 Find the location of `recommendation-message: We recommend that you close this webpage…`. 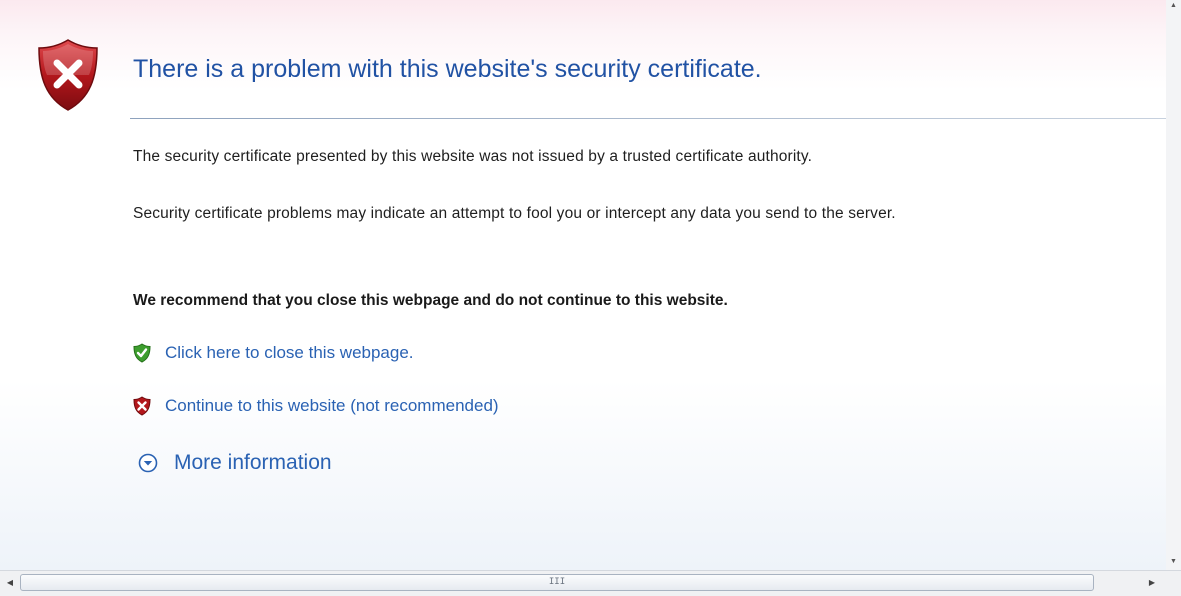

recommendation-message: We recommend that you close this webpage… is located at coordinates (430, 300).